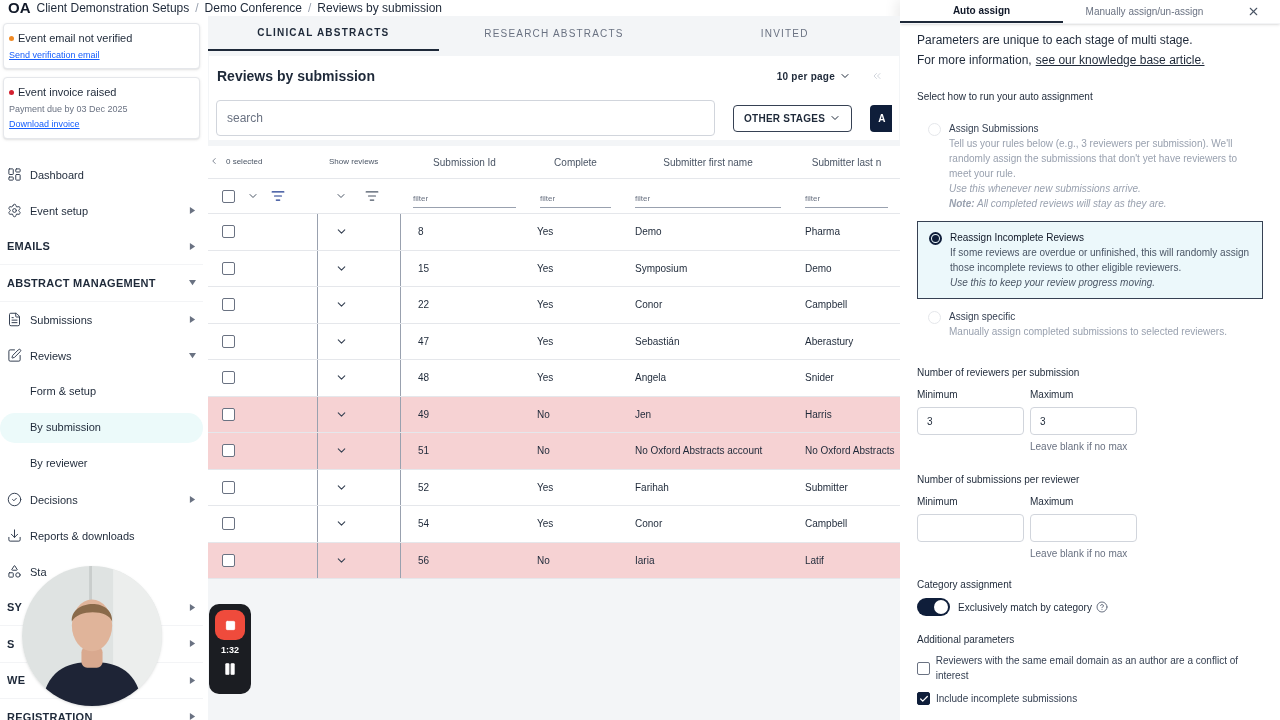  What do you see at coordinates (54, 55) in the screenshot?
I see `notice-link: Send verification email` at bounding box center [54, 55].